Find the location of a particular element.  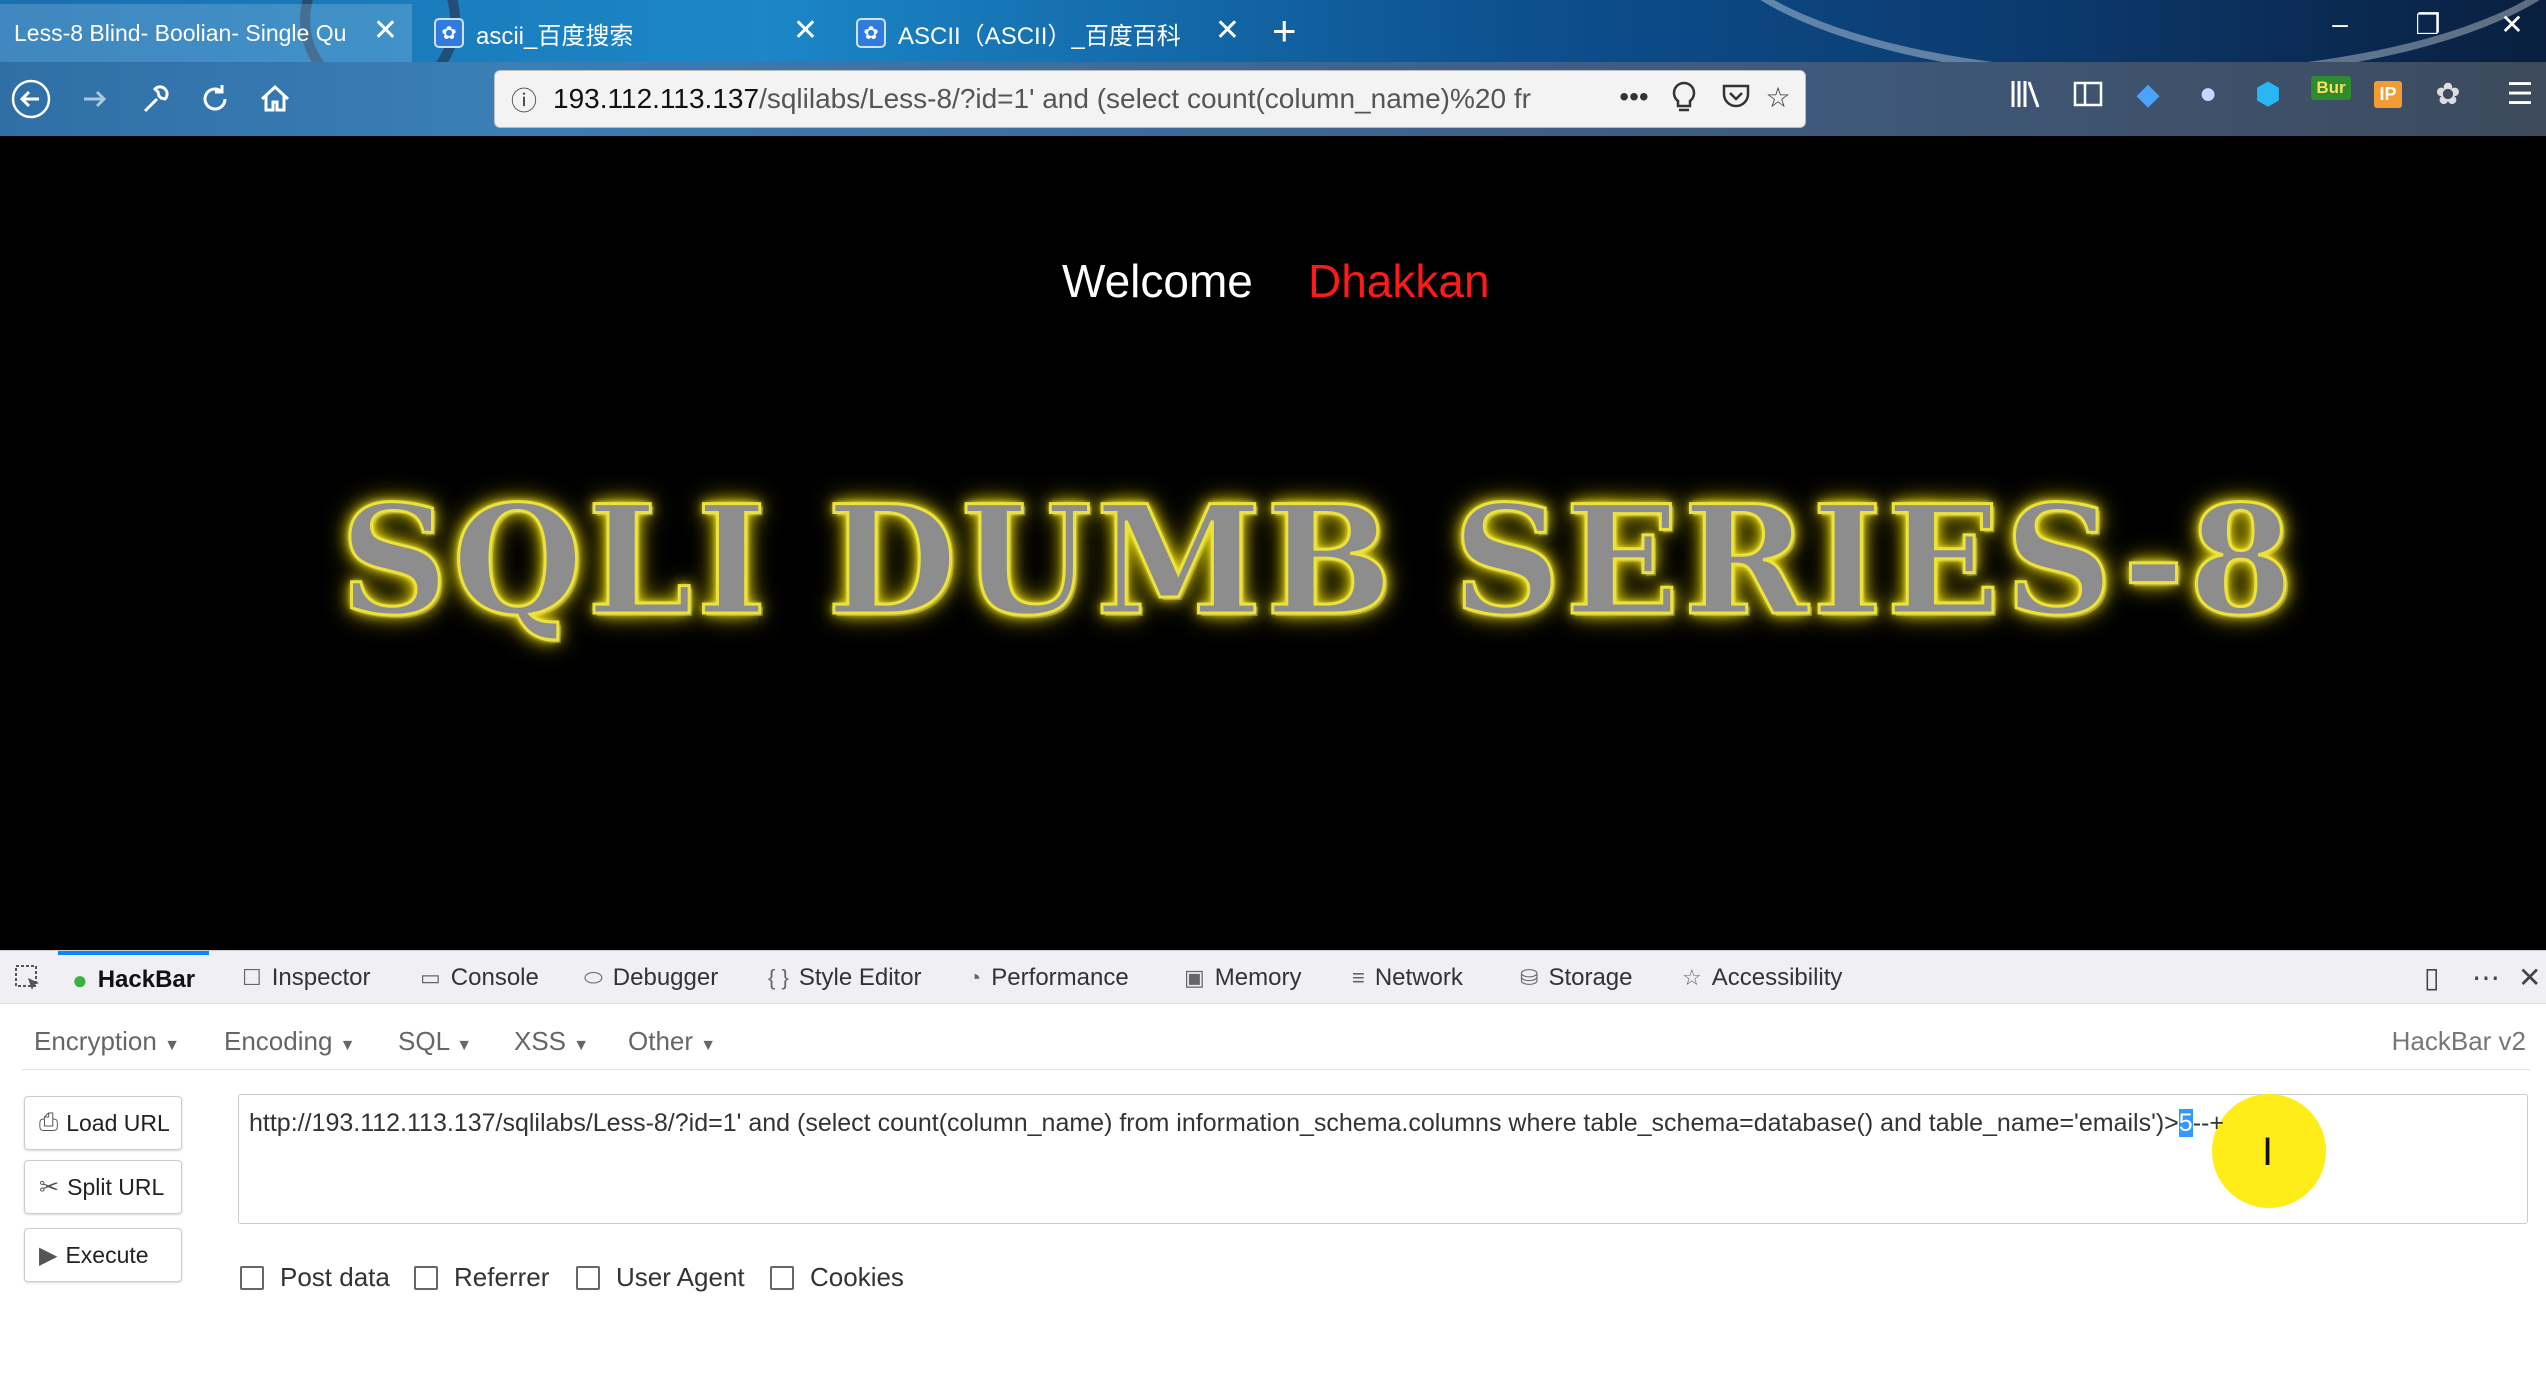

site-info-icon: ⓘ is located at coordinates (524, 99).